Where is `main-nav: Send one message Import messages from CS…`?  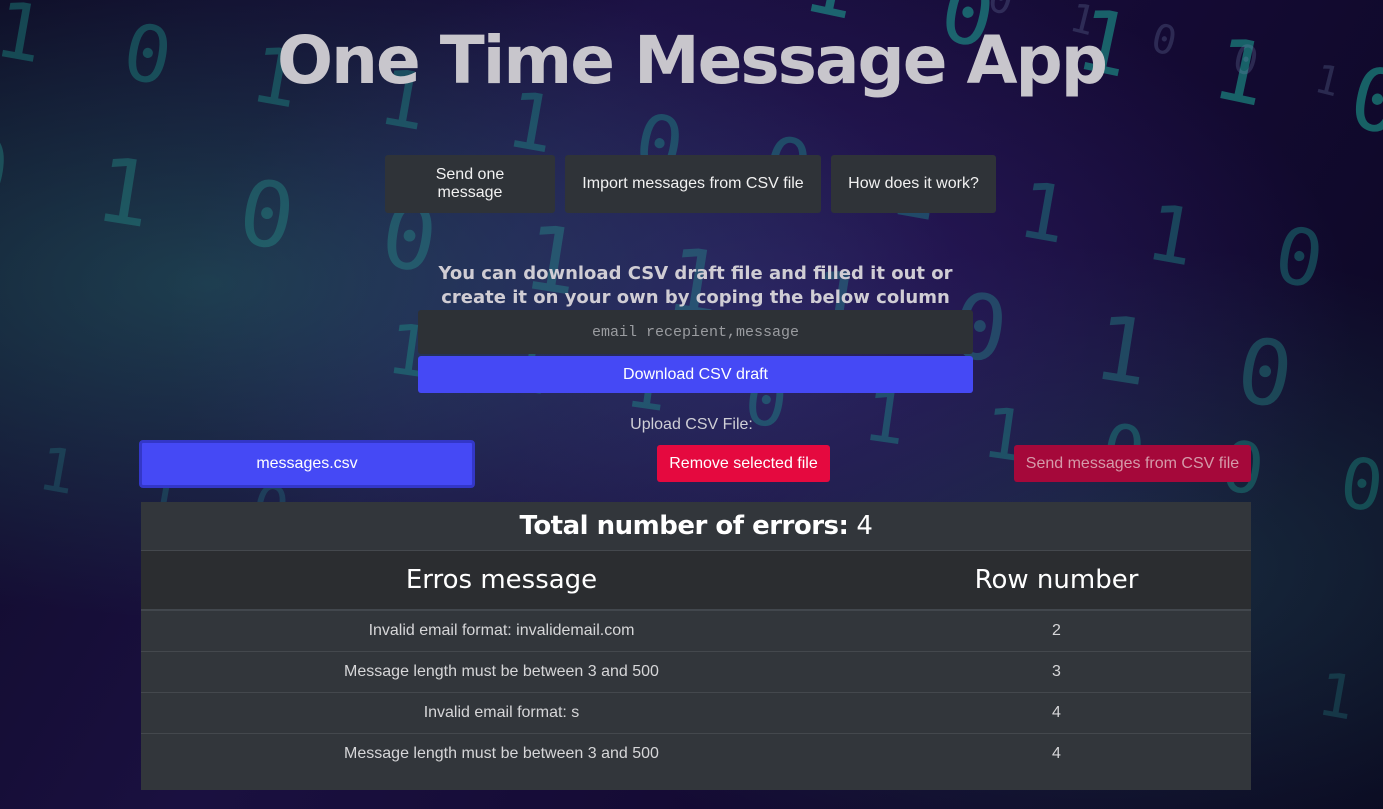
main-nav: Send one message Import messages from CS… is located at coordinates (690, 184).